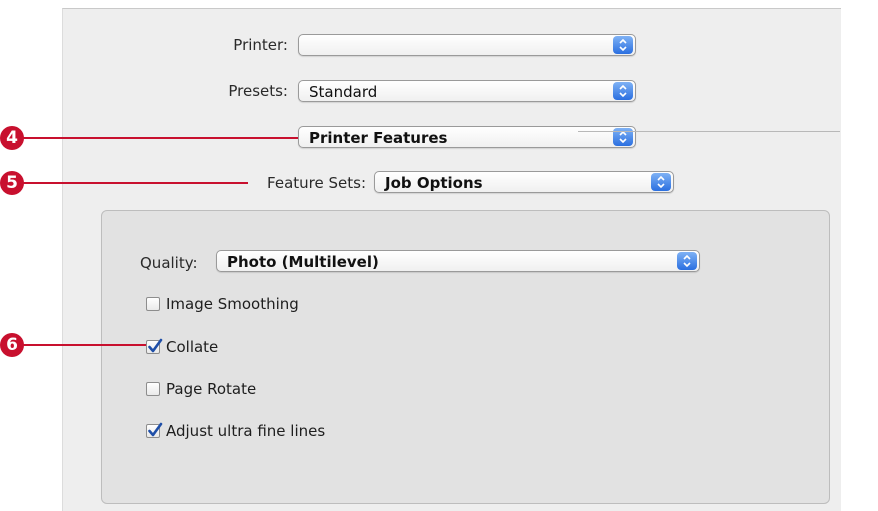  Describe the element at coordinates (458, 261) in the screenshot. I see `quality-popup: Photo (Multilevel)` at that location.